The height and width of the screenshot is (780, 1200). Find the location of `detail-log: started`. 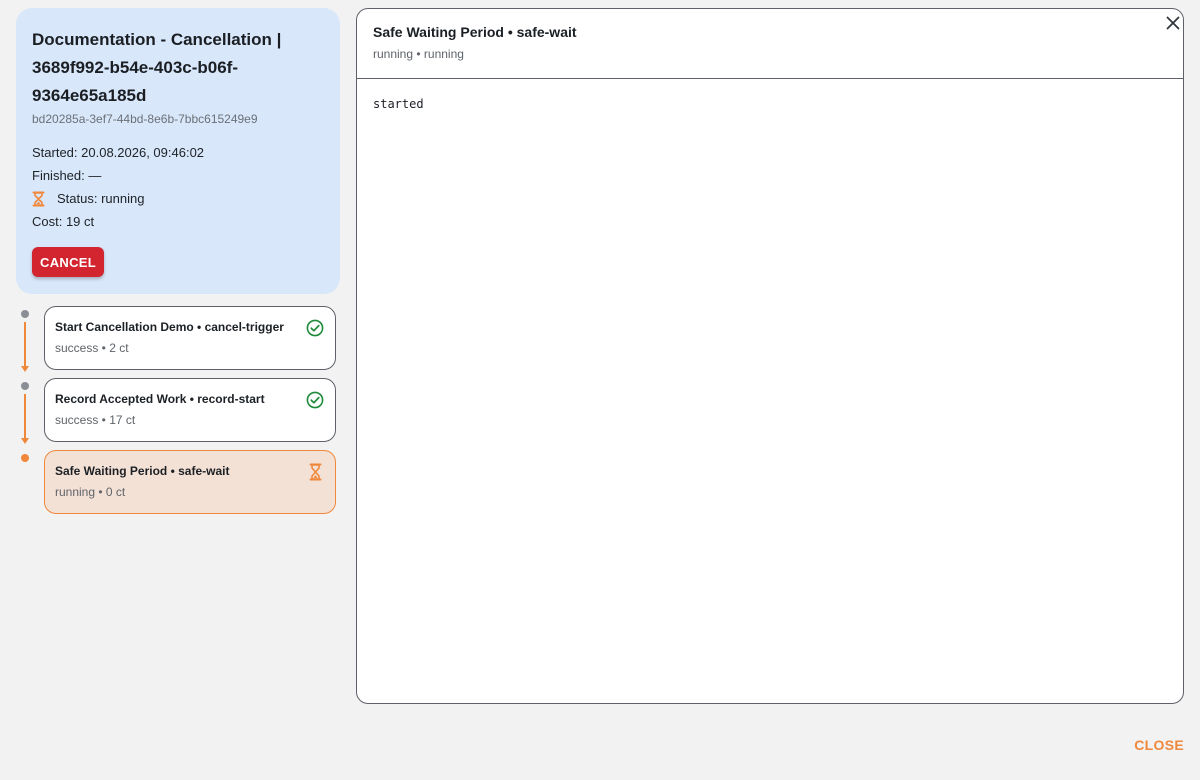

detail-log: started is located at coordinates (398, 104).